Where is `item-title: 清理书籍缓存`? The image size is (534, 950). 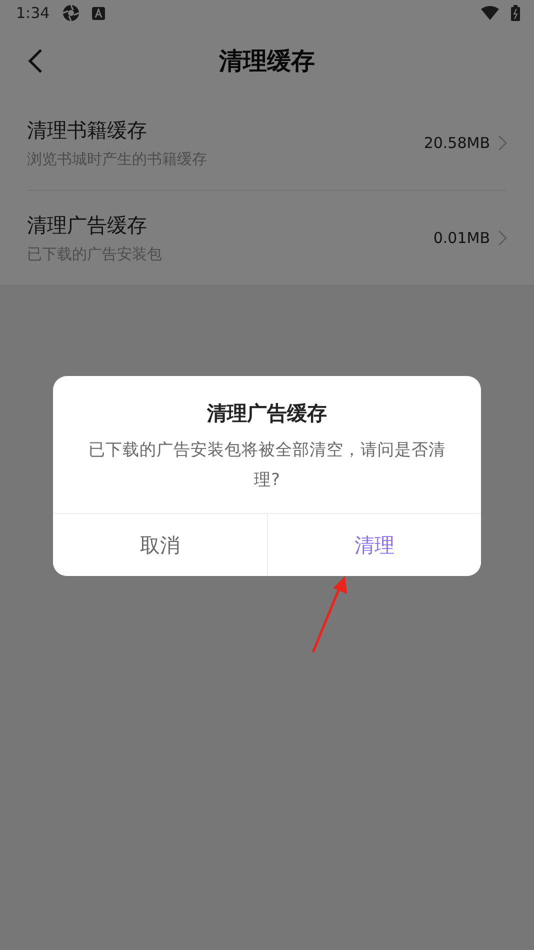 item-title: 清理书籍缓存 is located at coordinates (87, 130).